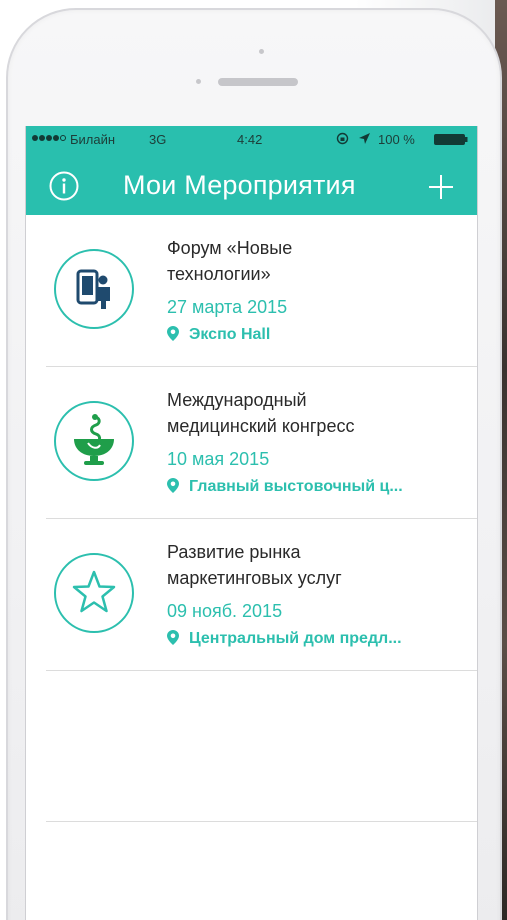 The width and height of the screenshot is (507, 920). Describe the element at coordinates (227, 307) in the screenshot. I see `event-date: 27 марта 2015` at that location.